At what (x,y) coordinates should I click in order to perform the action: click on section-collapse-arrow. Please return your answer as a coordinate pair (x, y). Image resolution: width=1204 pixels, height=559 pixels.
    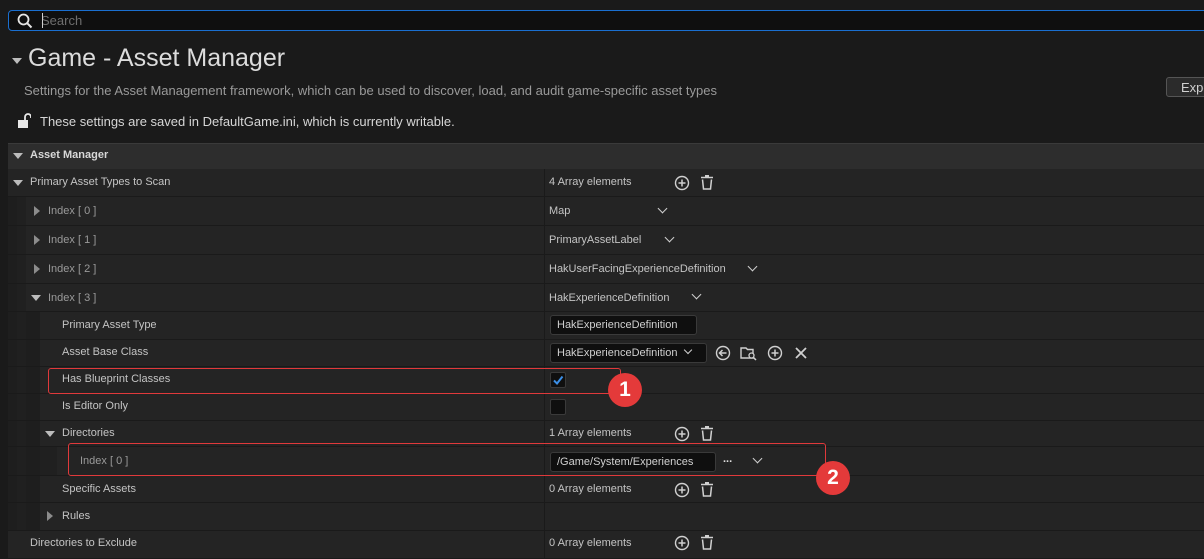
    Looking at the image, I should click on (17, 61).